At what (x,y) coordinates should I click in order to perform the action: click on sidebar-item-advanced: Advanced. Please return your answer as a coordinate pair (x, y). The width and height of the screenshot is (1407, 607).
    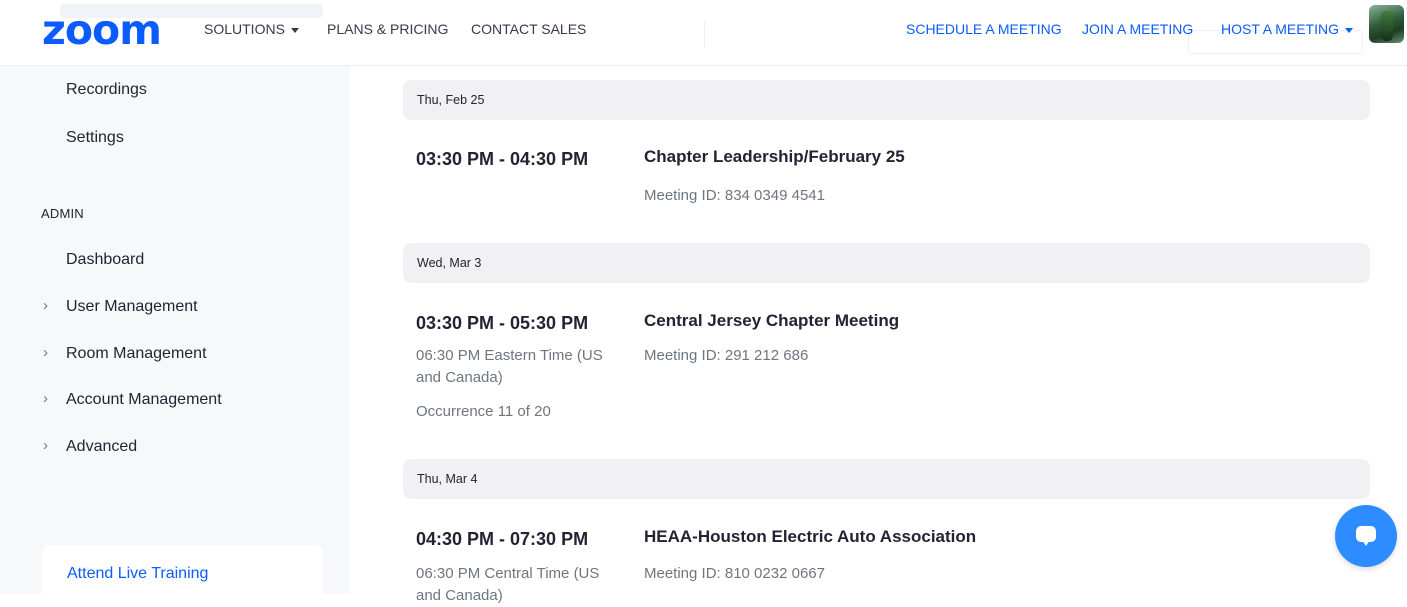
    Looking at the image, I should click on (101, 447).